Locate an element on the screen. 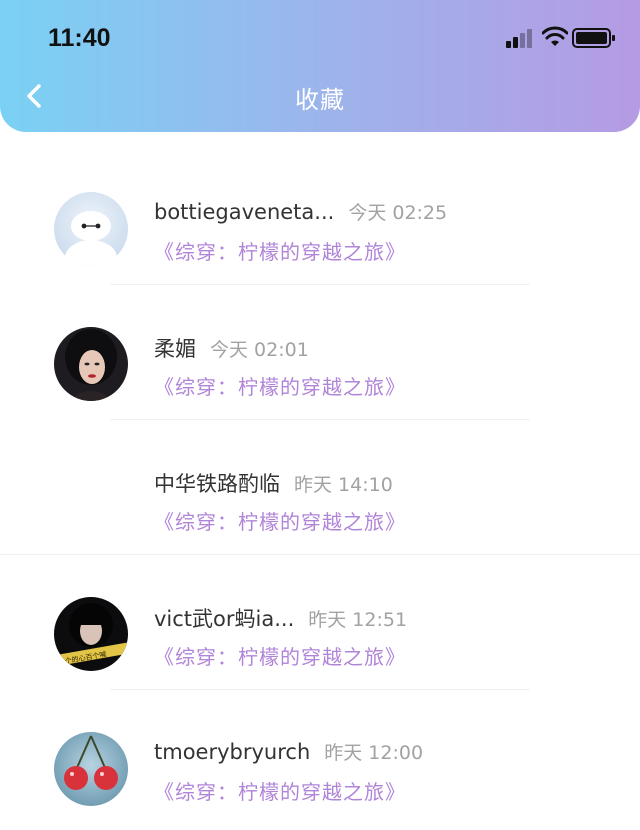 The height and width of the screenshot is (830, 640). item-time: 昨天 14:10 is located at coordinates (343, 485).